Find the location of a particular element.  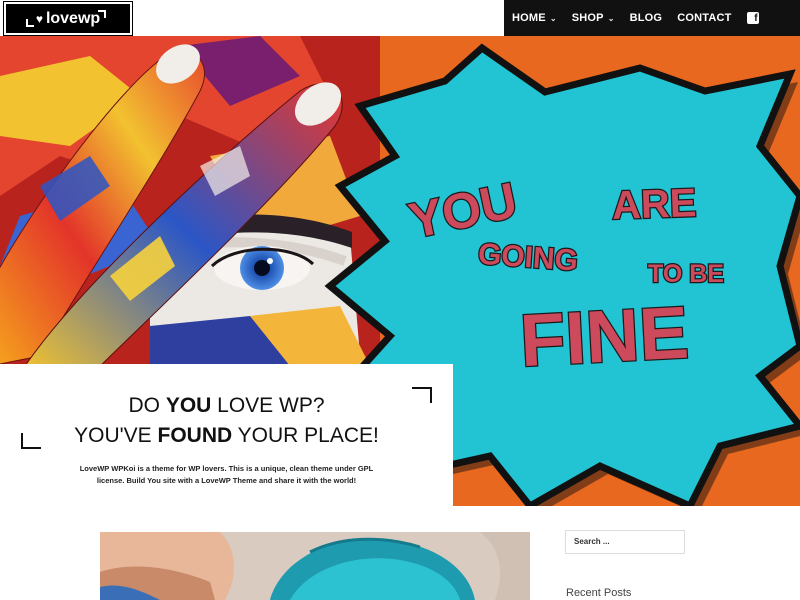

intro-headline: DO YOU LOVE WP? YOU'VE FOUND YOUR PLACE! is located at coordinates (226, 421).